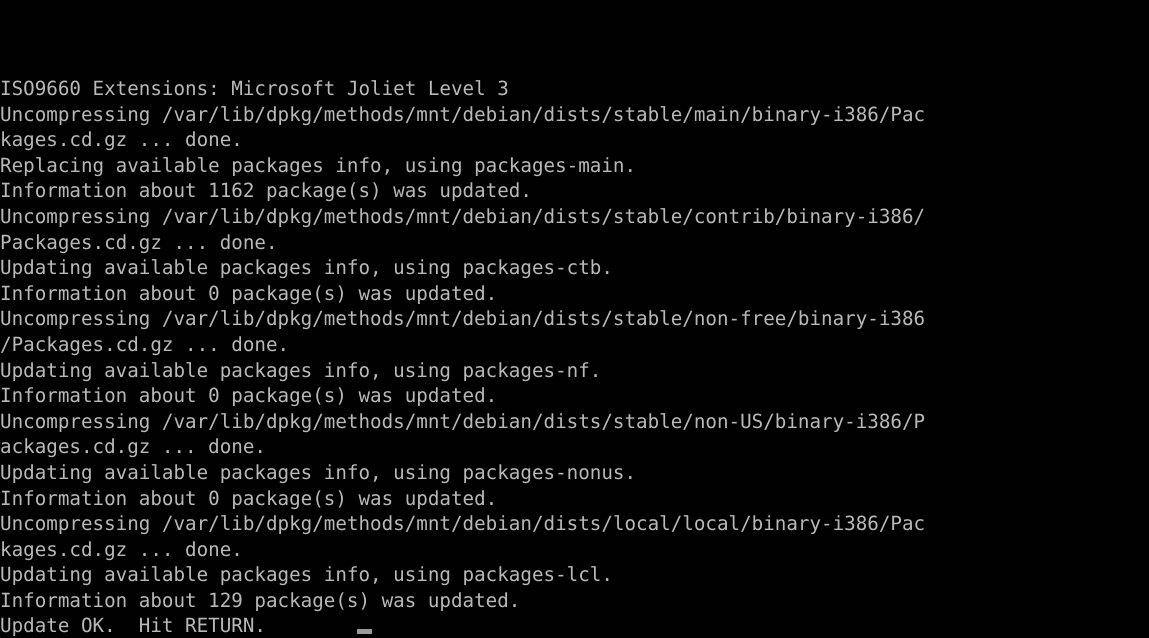  Describe the element at coordinates (364, 631) in the screenshot. I see `text-cursor` at that location.